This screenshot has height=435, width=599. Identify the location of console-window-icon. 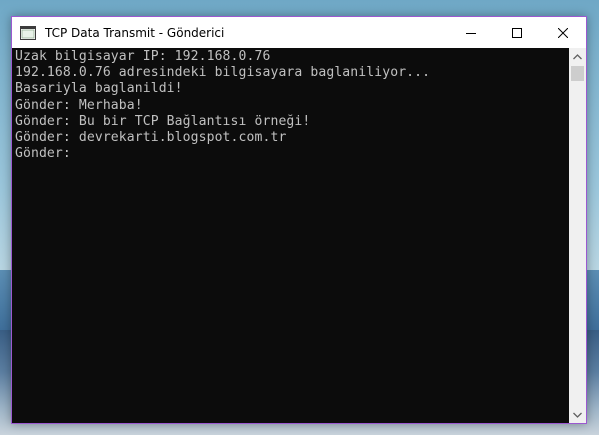
(28, 33).